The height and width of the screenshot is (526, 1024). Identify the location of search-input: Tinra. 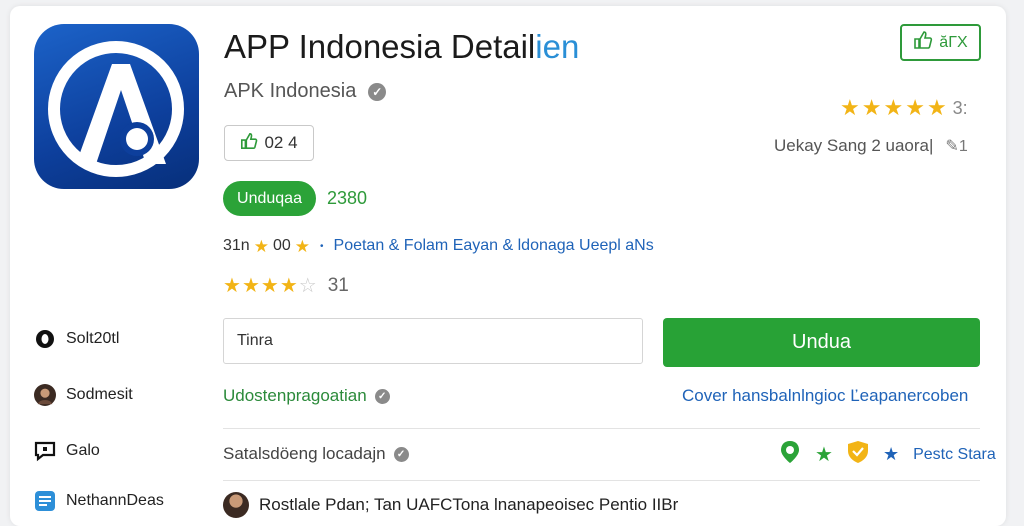
(433, 341).